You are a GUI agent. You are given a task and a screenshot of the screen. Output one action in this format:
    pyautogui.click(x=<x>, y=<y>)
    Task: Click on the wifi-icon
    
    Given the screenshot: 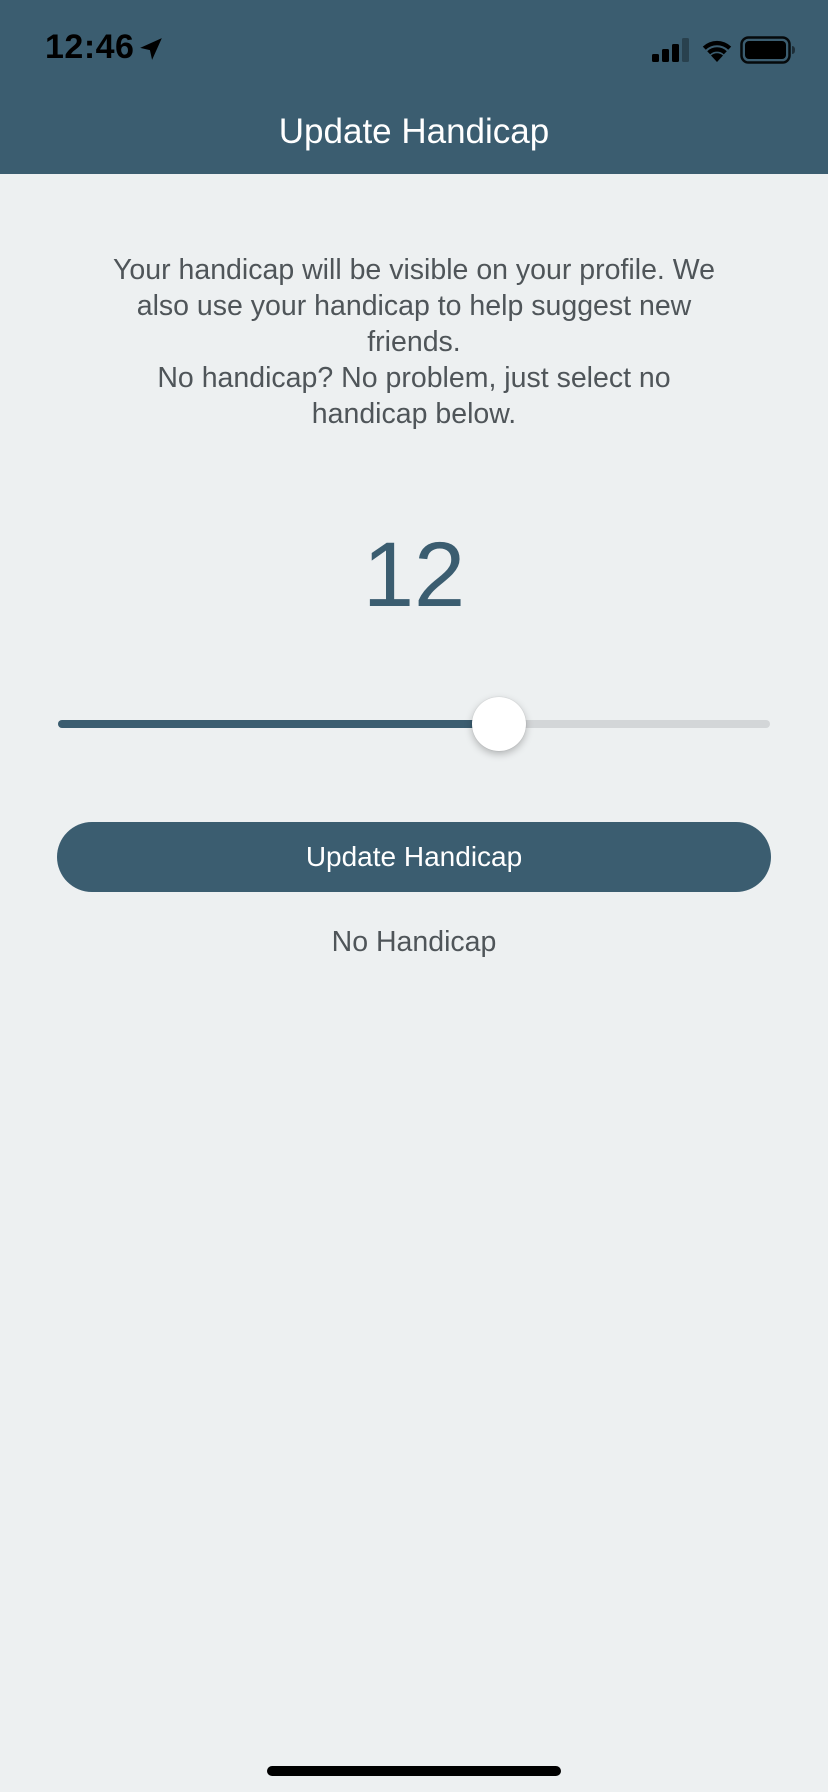 What is the action you would take?
    pyautogui.click(x=717, y=51)
    